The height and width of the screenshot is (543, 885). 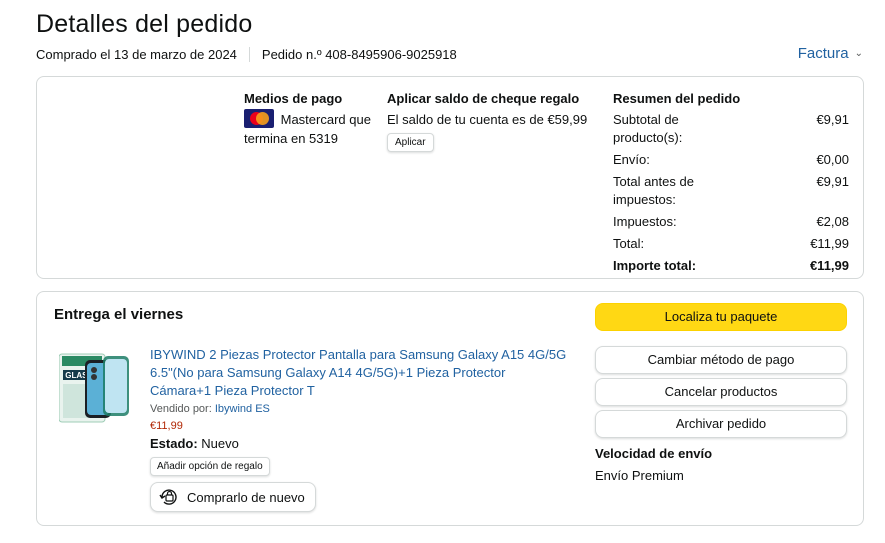 I want to click on shipping-speed-value: Envío Premium, so click(x=639, y=475).